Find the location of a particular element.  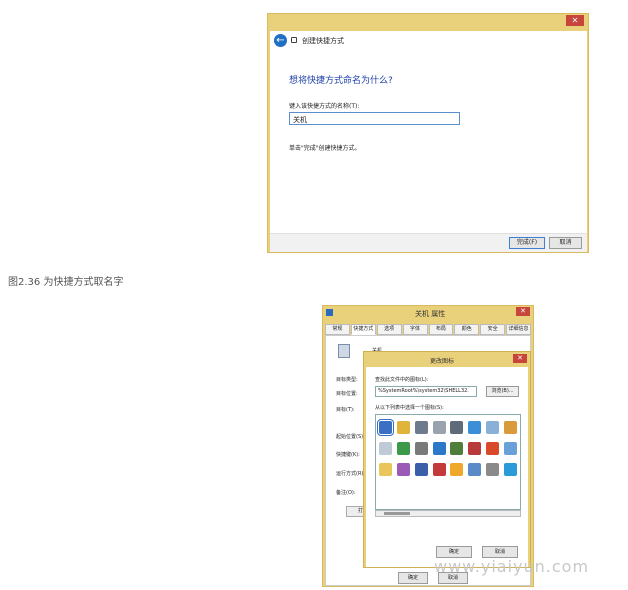

tab-security: 安全 is located at coordinates (493, 329).